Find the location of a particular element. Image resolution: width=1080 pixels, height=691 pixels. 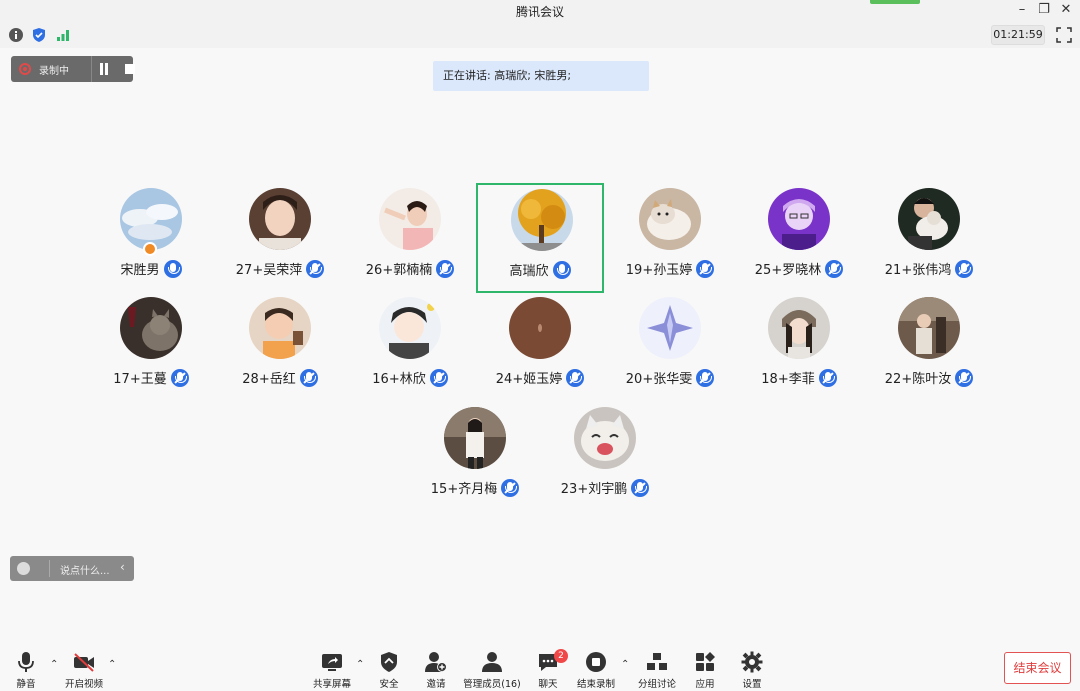

participant-tile: 17+王蔓 is located at coordinates (151, 347).